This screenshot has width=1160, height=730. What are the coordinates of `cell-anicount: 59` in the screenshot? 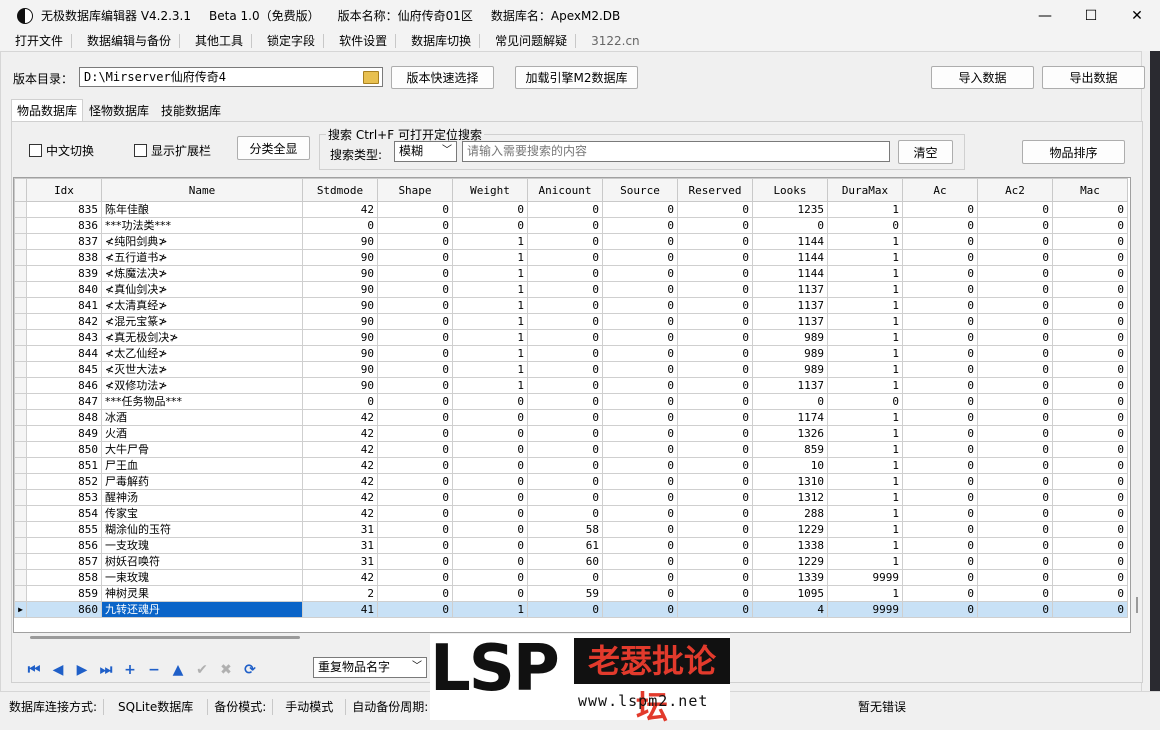 It's located at (565, 593).